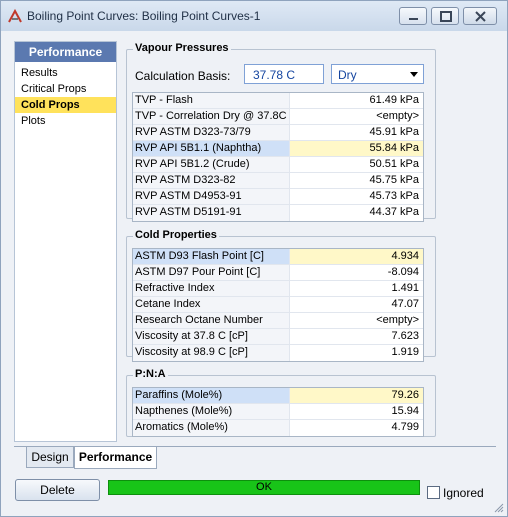 The image size is (508, 517). I want to click on title-bar: Boiling Point Curves, so click(254, 16).